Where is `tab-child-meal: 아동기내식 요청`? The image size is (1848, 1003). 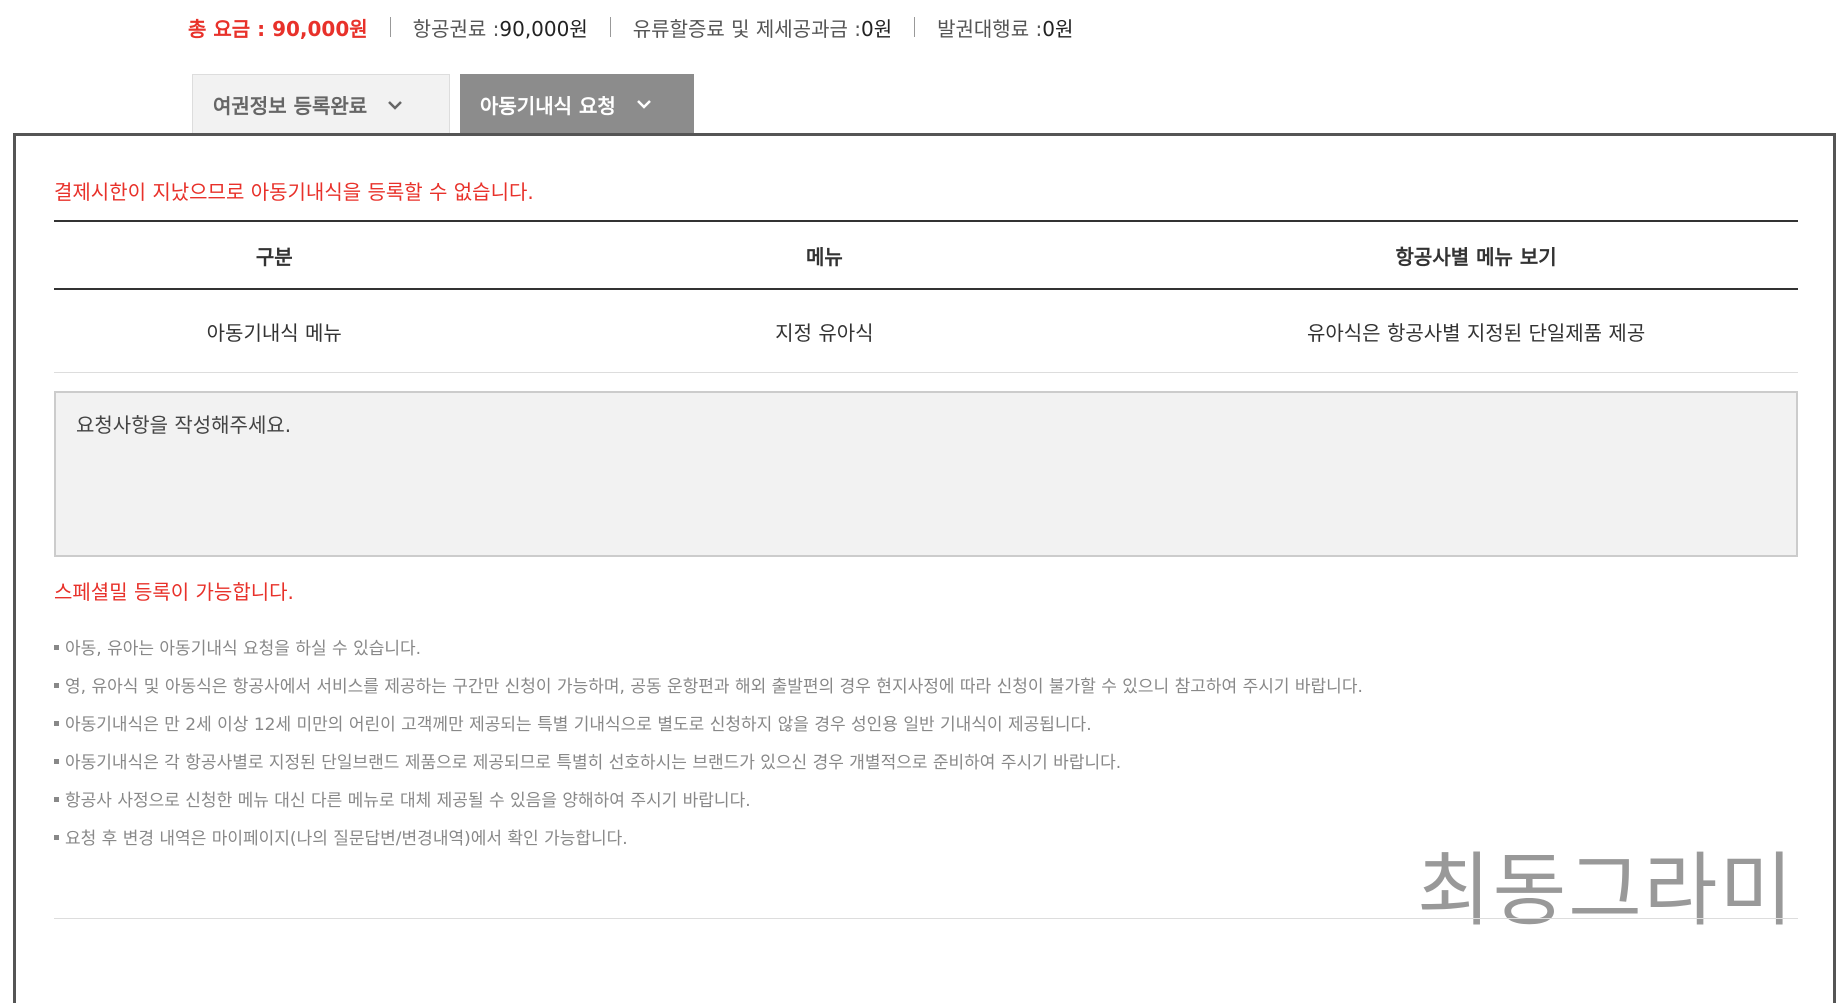 tab-child-meal: 아동기내식 요청 is located at coordinates (577, 104).